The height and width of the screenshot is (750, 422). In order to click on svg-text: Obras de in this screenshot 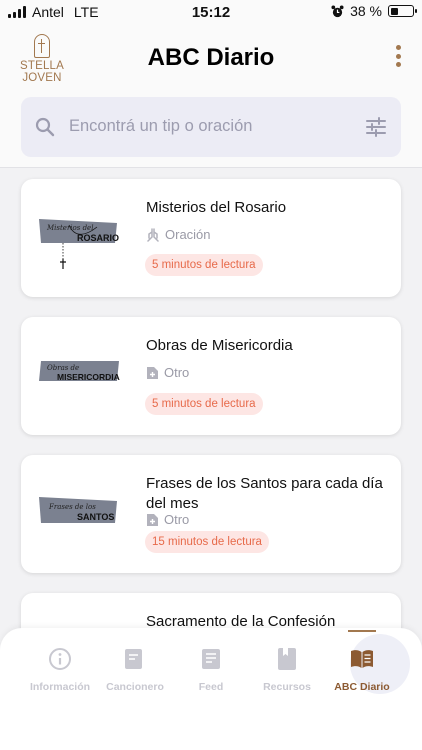, I will do `click(63, 368)`.